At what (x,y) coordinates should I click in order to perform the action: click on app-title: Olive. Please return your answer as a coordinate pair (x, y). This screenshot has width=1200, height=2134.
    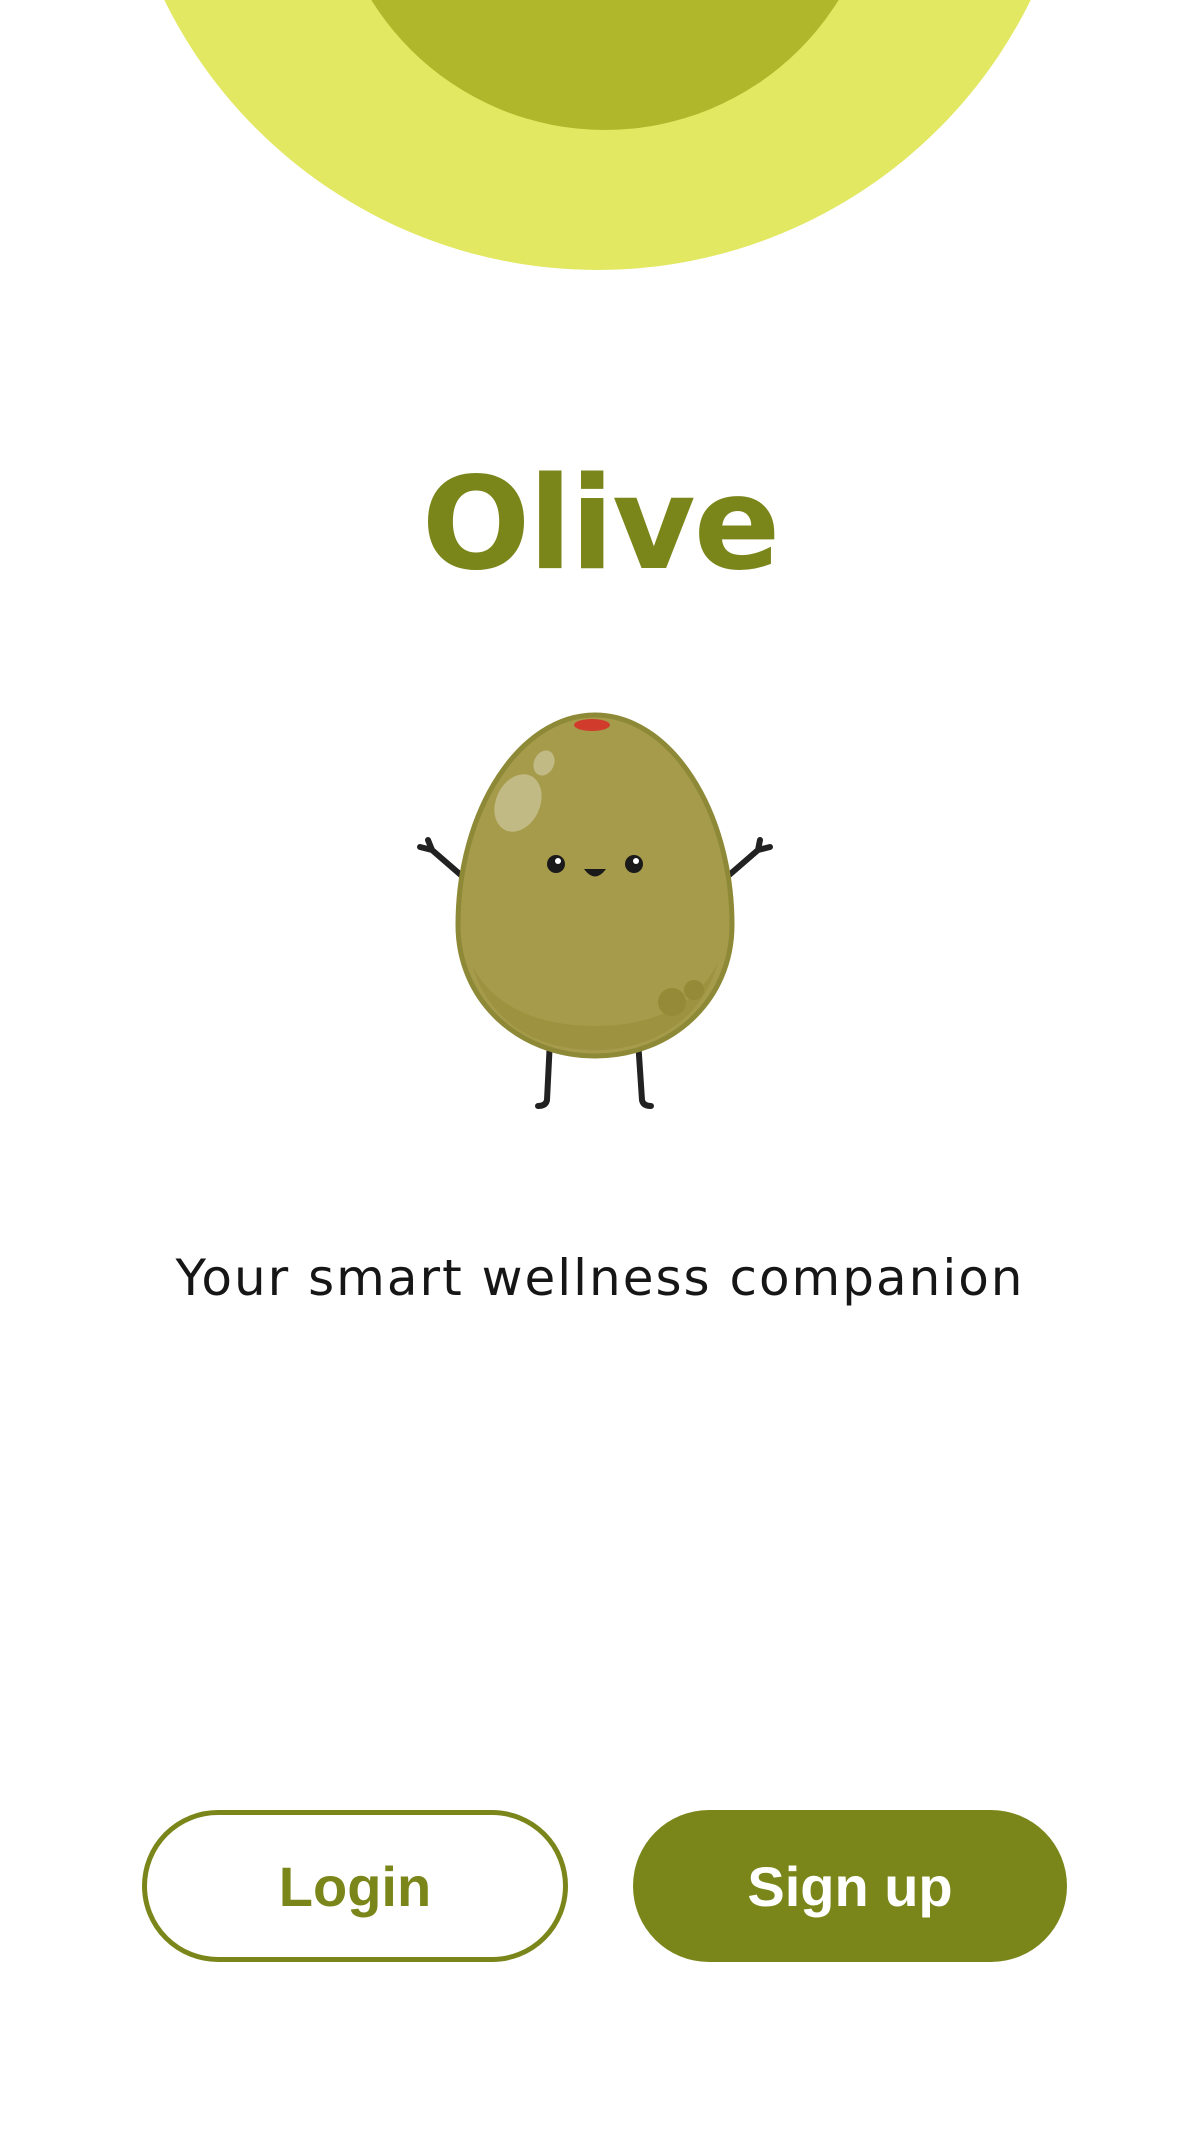
    Looking at the image, I should click on (601, 524).